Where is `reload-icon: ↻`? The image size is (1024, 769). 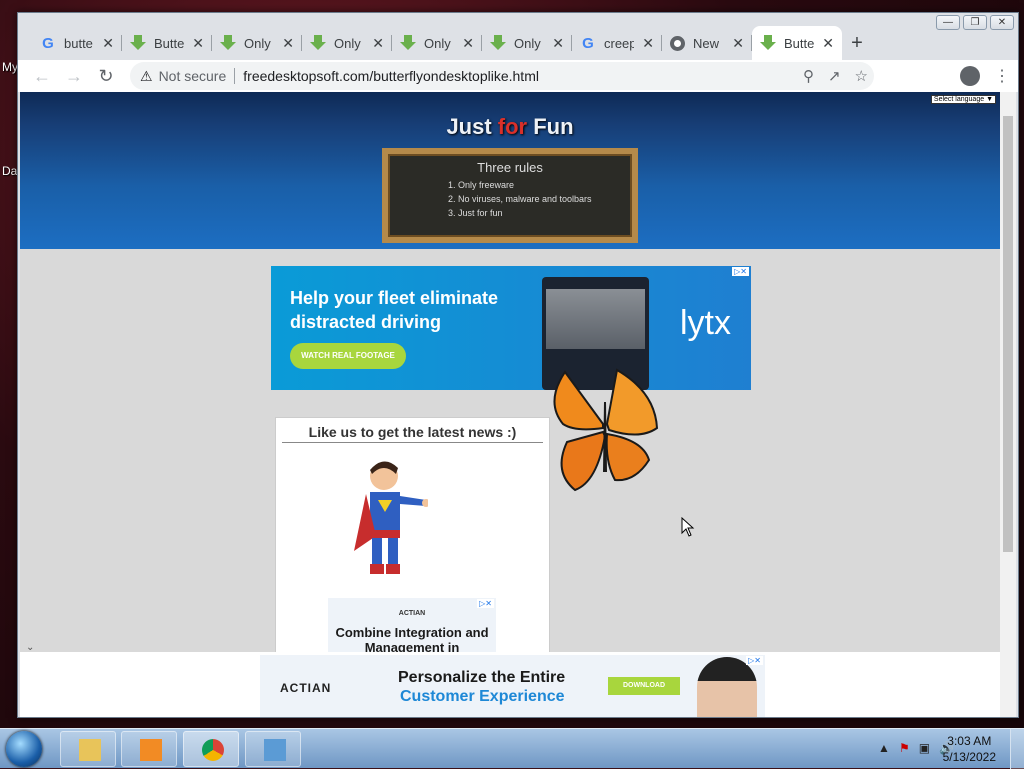 reload-icon: ↻ is located at coordinates (106, 76).